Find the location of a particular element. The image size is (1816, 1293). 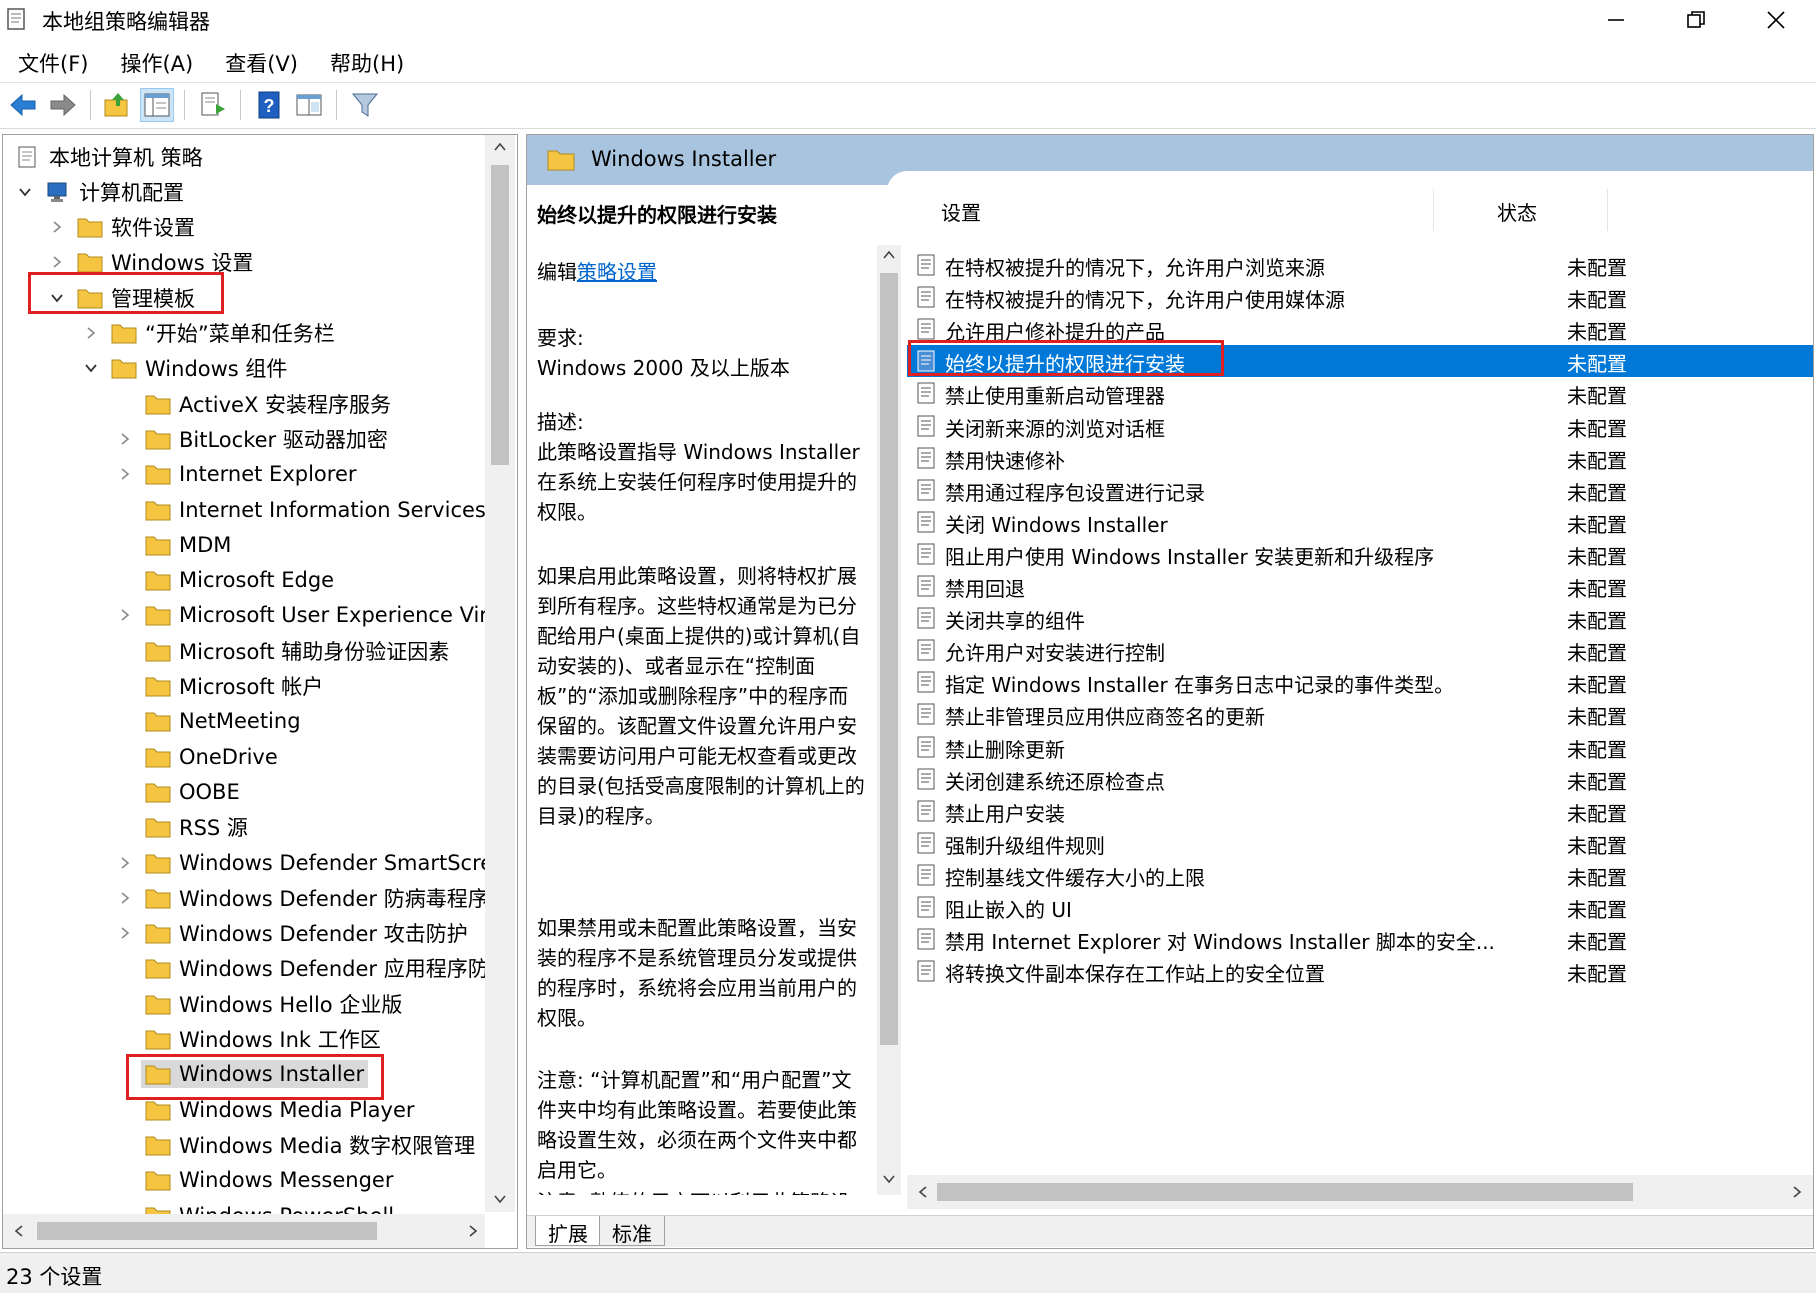

desc-scroll-thumb is located at coordinates (889, 659).